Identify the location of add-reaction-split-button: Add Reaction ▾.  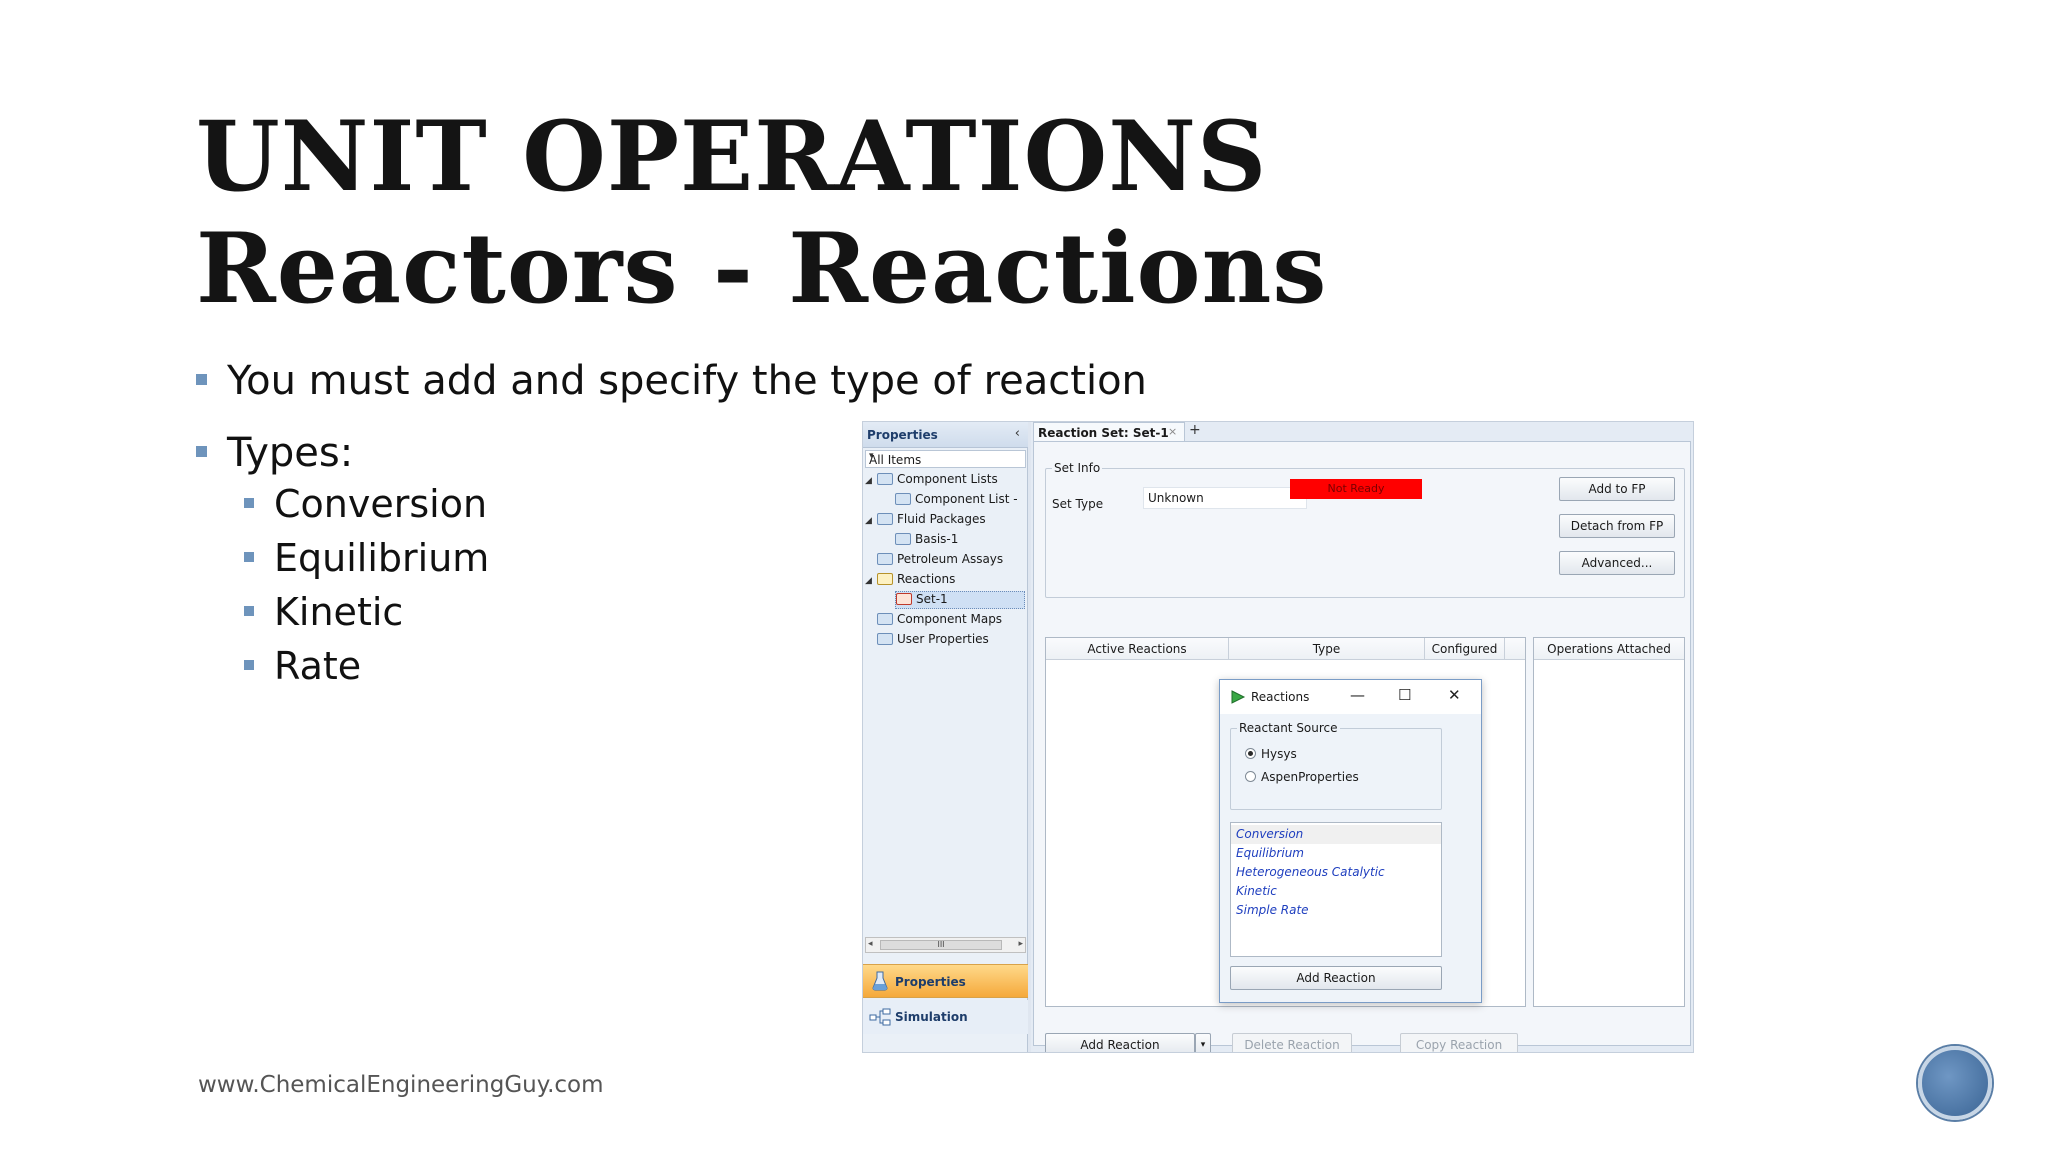
(1128, 1042).